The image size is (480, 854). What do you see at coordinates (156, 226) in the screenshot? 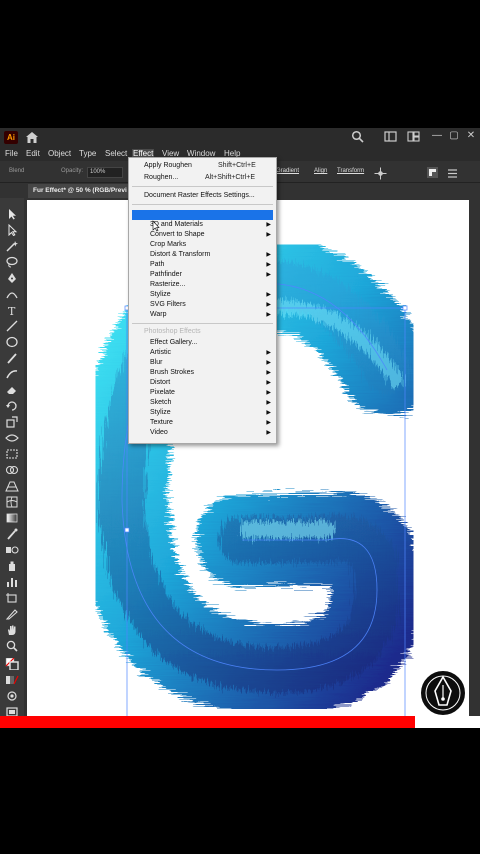
I see `mouse-cursor-icon` at bounding box center [156, 226].